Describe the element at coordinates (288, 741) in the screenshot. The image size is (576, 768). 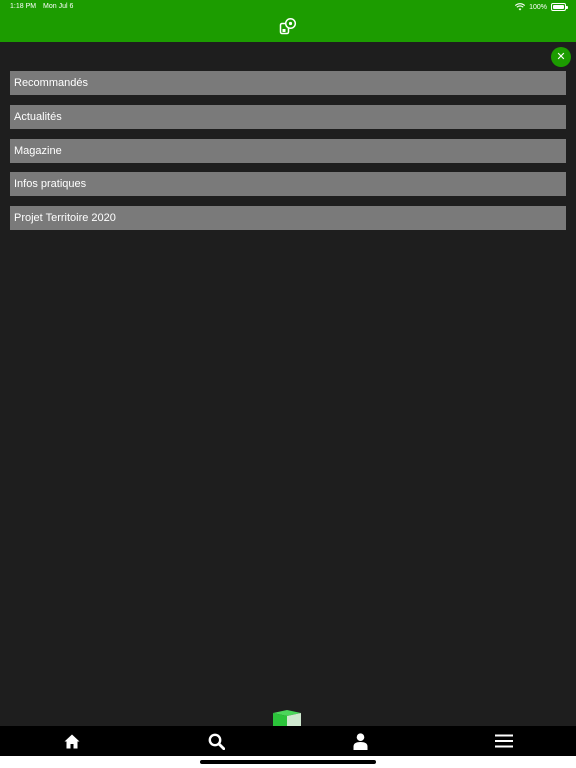
I see `tab-bar` at that location.